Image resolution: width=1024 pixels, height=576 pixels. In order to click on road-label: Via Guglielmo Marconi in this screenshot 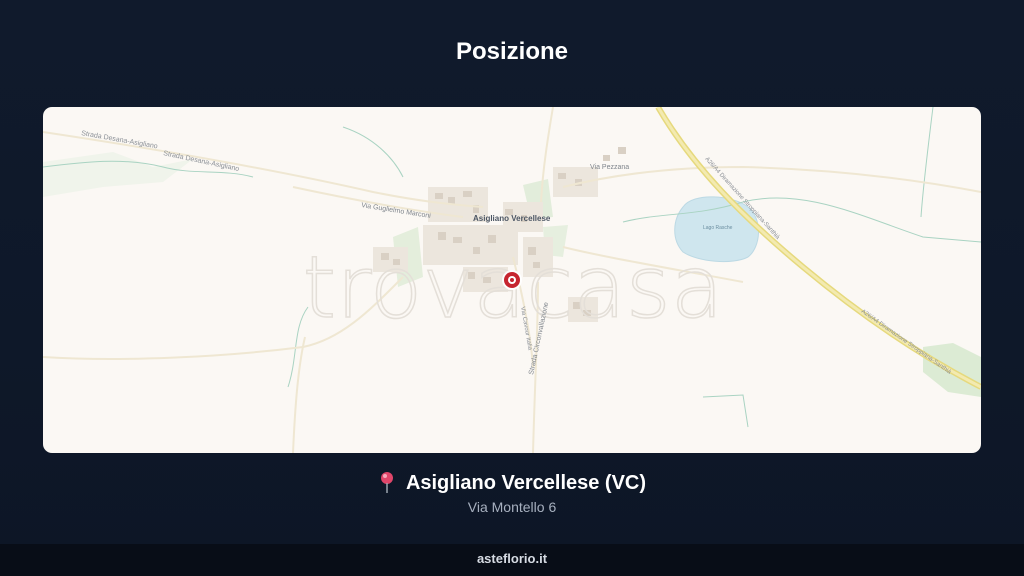, I will do `click(396, 211)`.